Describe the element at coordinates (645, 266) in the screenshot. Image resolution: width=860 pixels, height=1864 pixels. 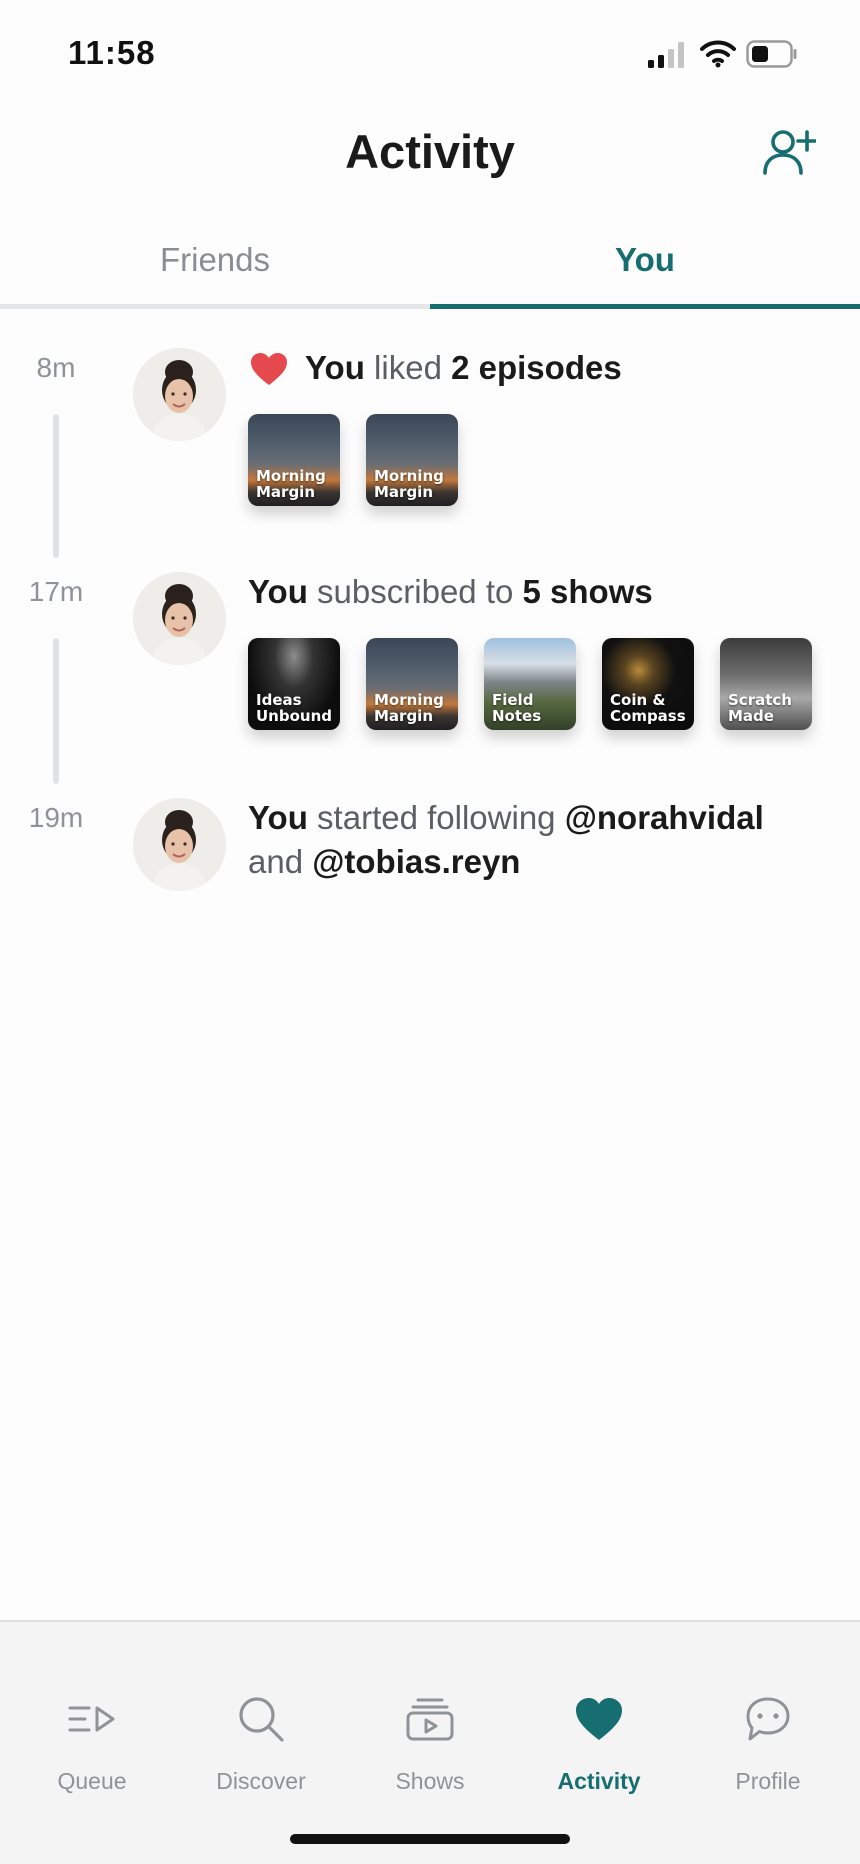
I see `tab-you: You` at that location.